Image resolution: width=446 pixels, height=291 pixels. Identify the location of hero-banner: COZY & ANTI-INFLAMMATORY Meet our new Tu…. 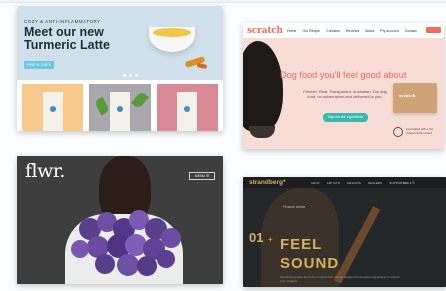
(120, 43).